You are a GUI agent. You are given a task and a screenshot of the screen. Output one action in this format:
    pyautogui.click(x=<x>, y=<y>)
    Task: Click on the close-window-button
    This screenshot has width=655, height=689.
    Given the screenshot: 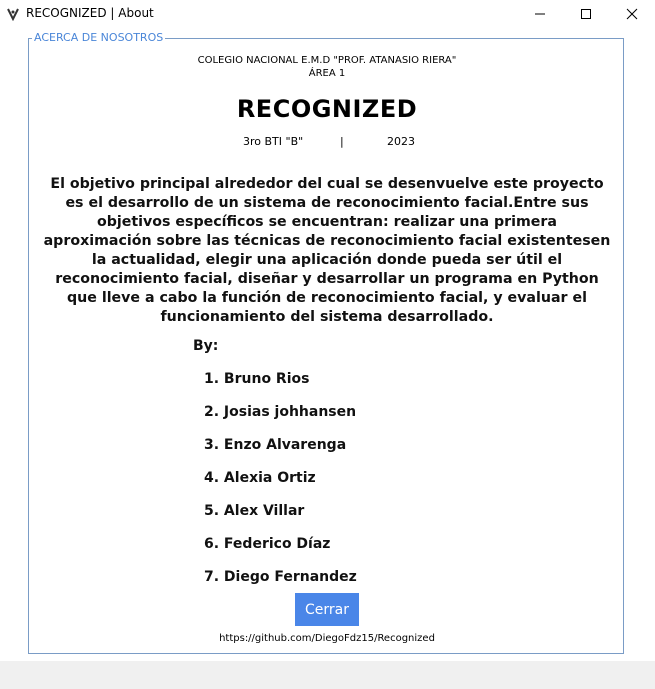 What is the action you would take?
    pyautogui.click(x=632, y=14)
    